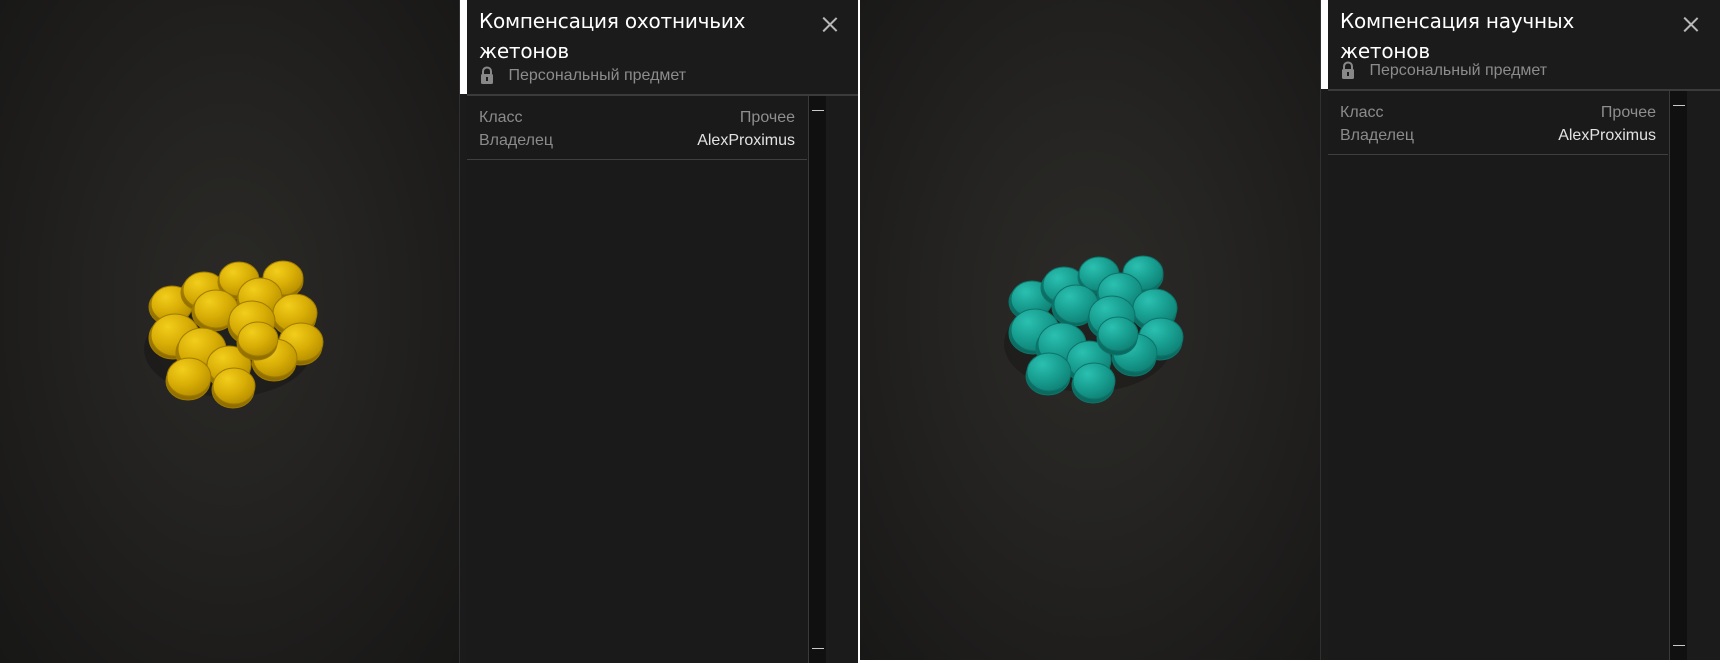 This screenshot has height=663, width=1720. I want to click on yellow-token-pile-image, so click(234, 334).